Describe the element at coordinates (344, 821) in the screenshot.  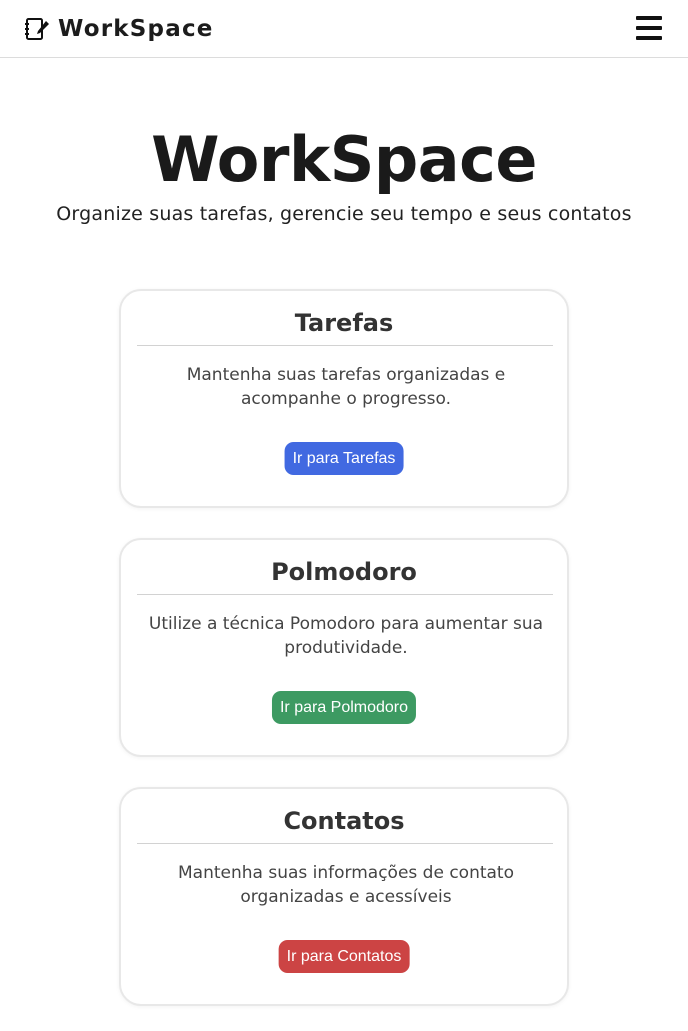
I see `card-title: Contatos` at that location.